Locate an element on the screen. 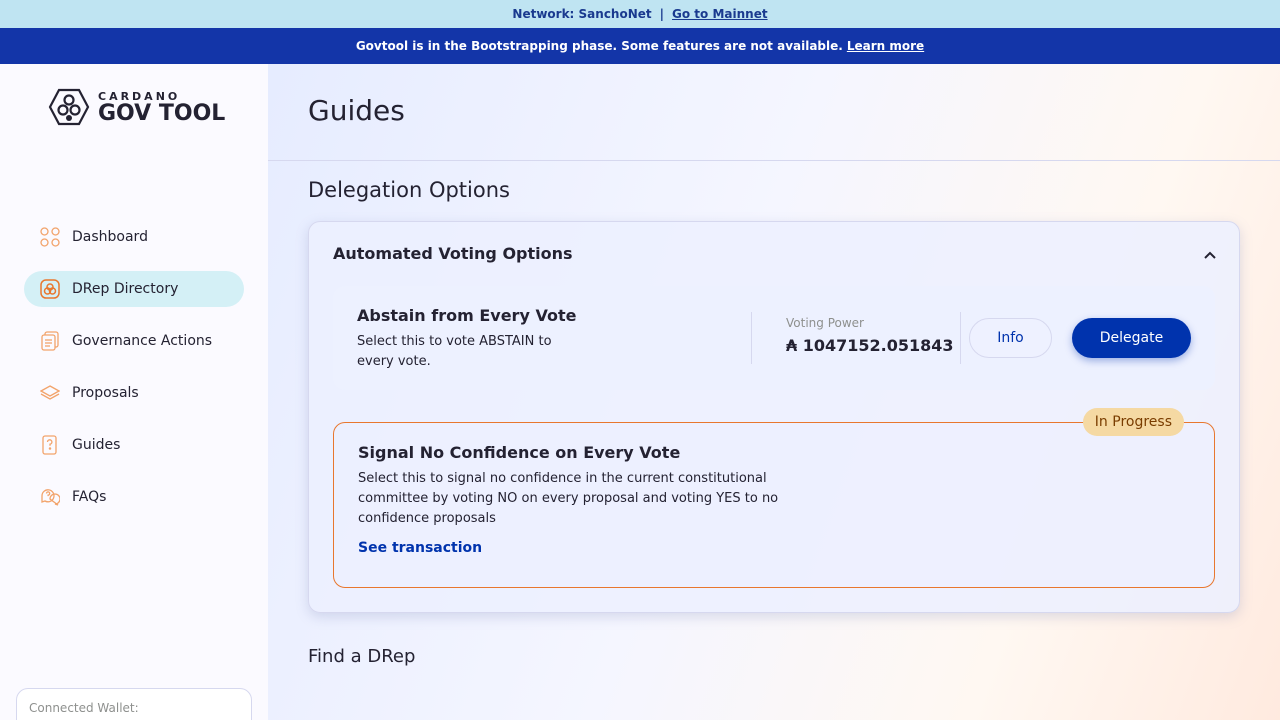 The width and height of the screenshot is (1280, 720). connected-wallet-label: Connected Wallet: is located at coordinates (84, 708).